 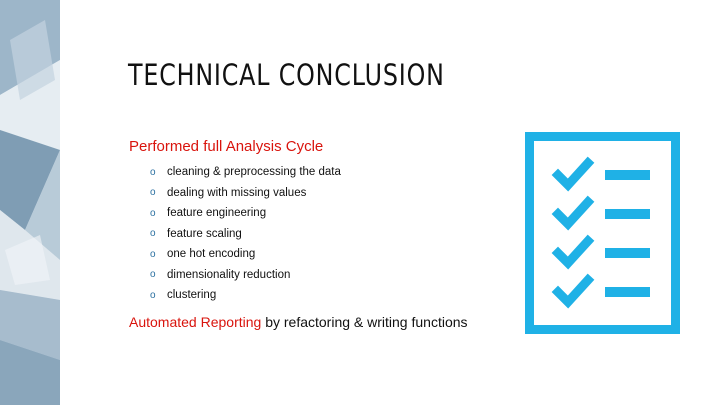 What do you see at coordinates (602, 233) in the screenshot?
I see `checklist-icon` at bounding box center [602, 233].